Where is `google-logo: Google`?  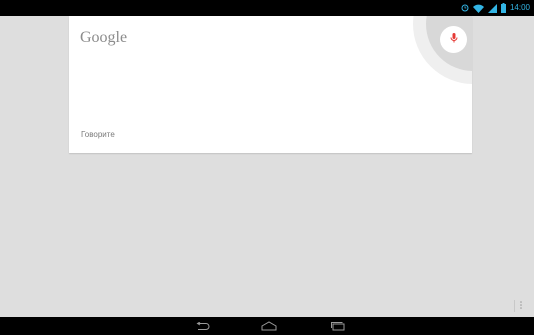 google-logo: Google is located at coordinates (104, 37).